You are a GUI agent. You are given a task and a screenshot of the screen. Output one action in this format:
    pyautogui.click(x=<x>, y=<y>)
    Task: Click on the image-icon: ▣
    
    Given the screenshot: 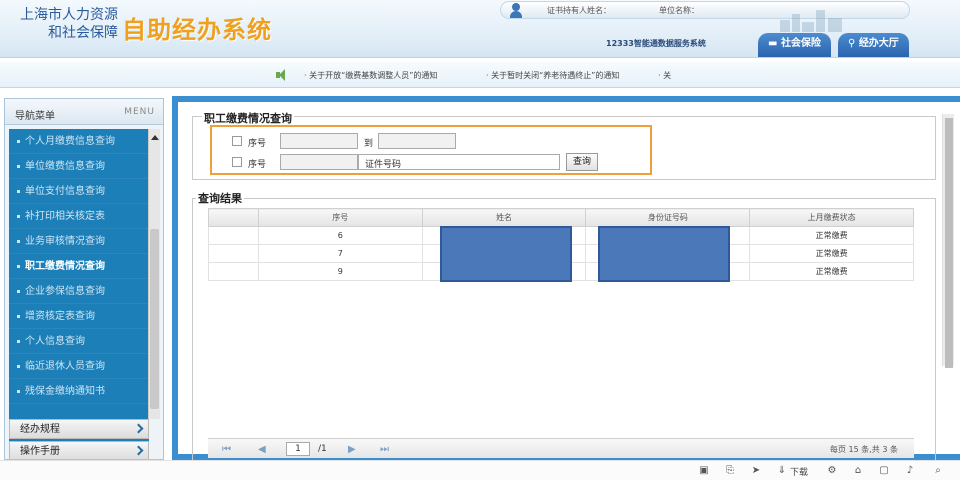 What is the action you would take?
    pyautogui.click(x=704, y=471)
    